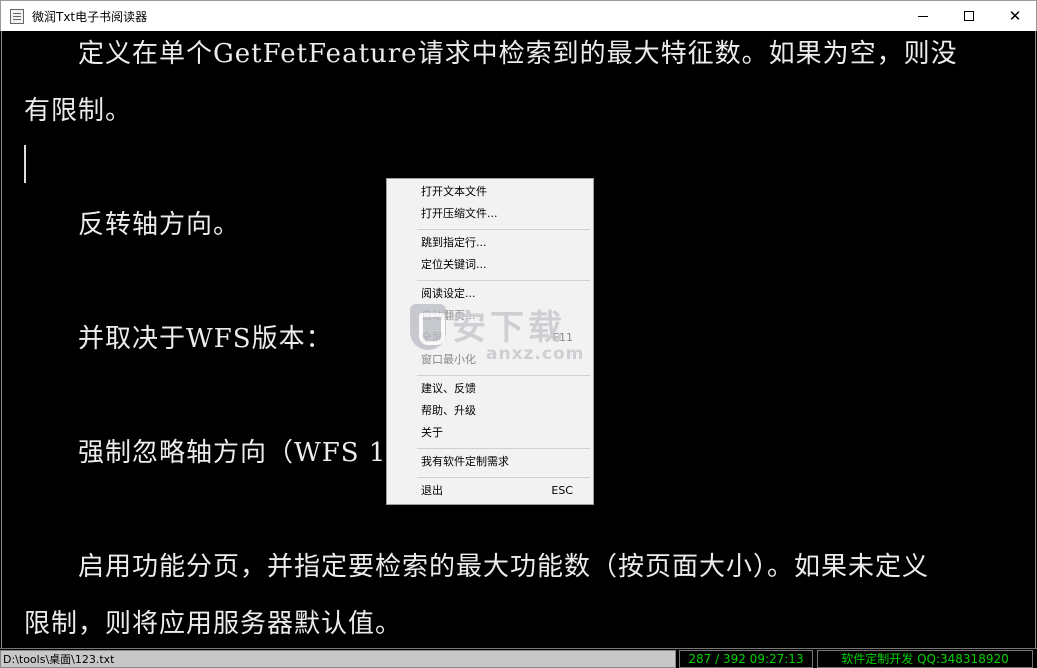 The image size is (1037, 668). Describe the element at coordinates (746, 659) in the screenshot. I see `page-and-time: 287 / 392 09:27:13` at that location.